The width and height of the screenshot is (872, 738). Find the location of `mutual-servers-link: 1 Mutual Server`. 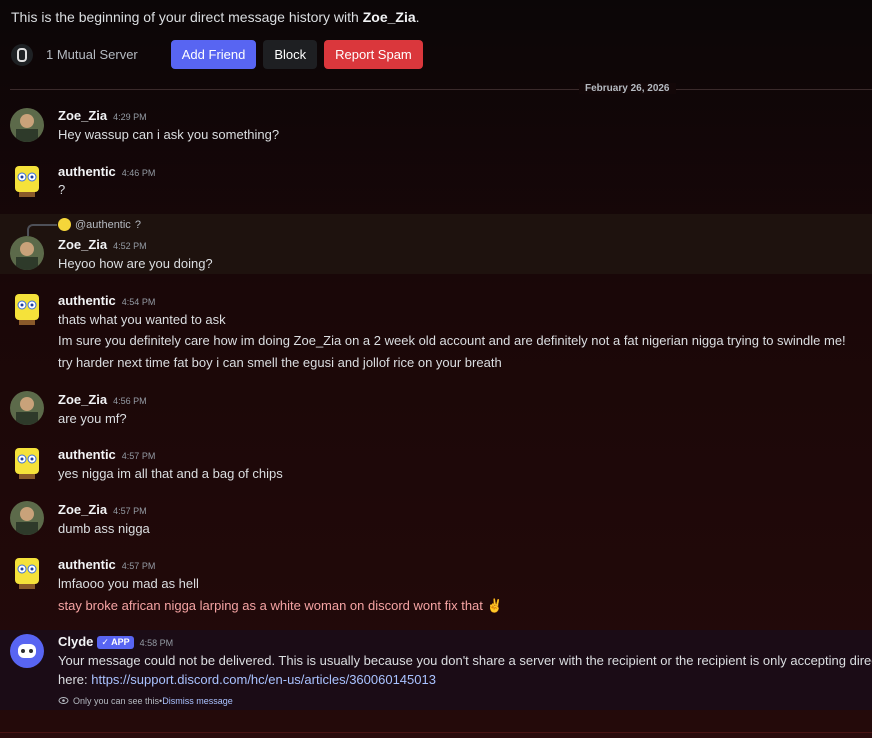

mutual-servers-link: 1 Mutual Server is located at coordinates (92, 54).